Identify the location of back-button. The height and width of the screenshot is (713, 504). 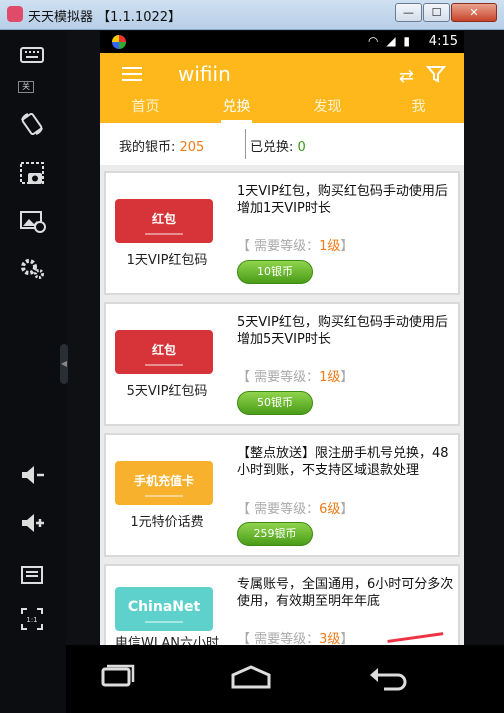
(388, 678).